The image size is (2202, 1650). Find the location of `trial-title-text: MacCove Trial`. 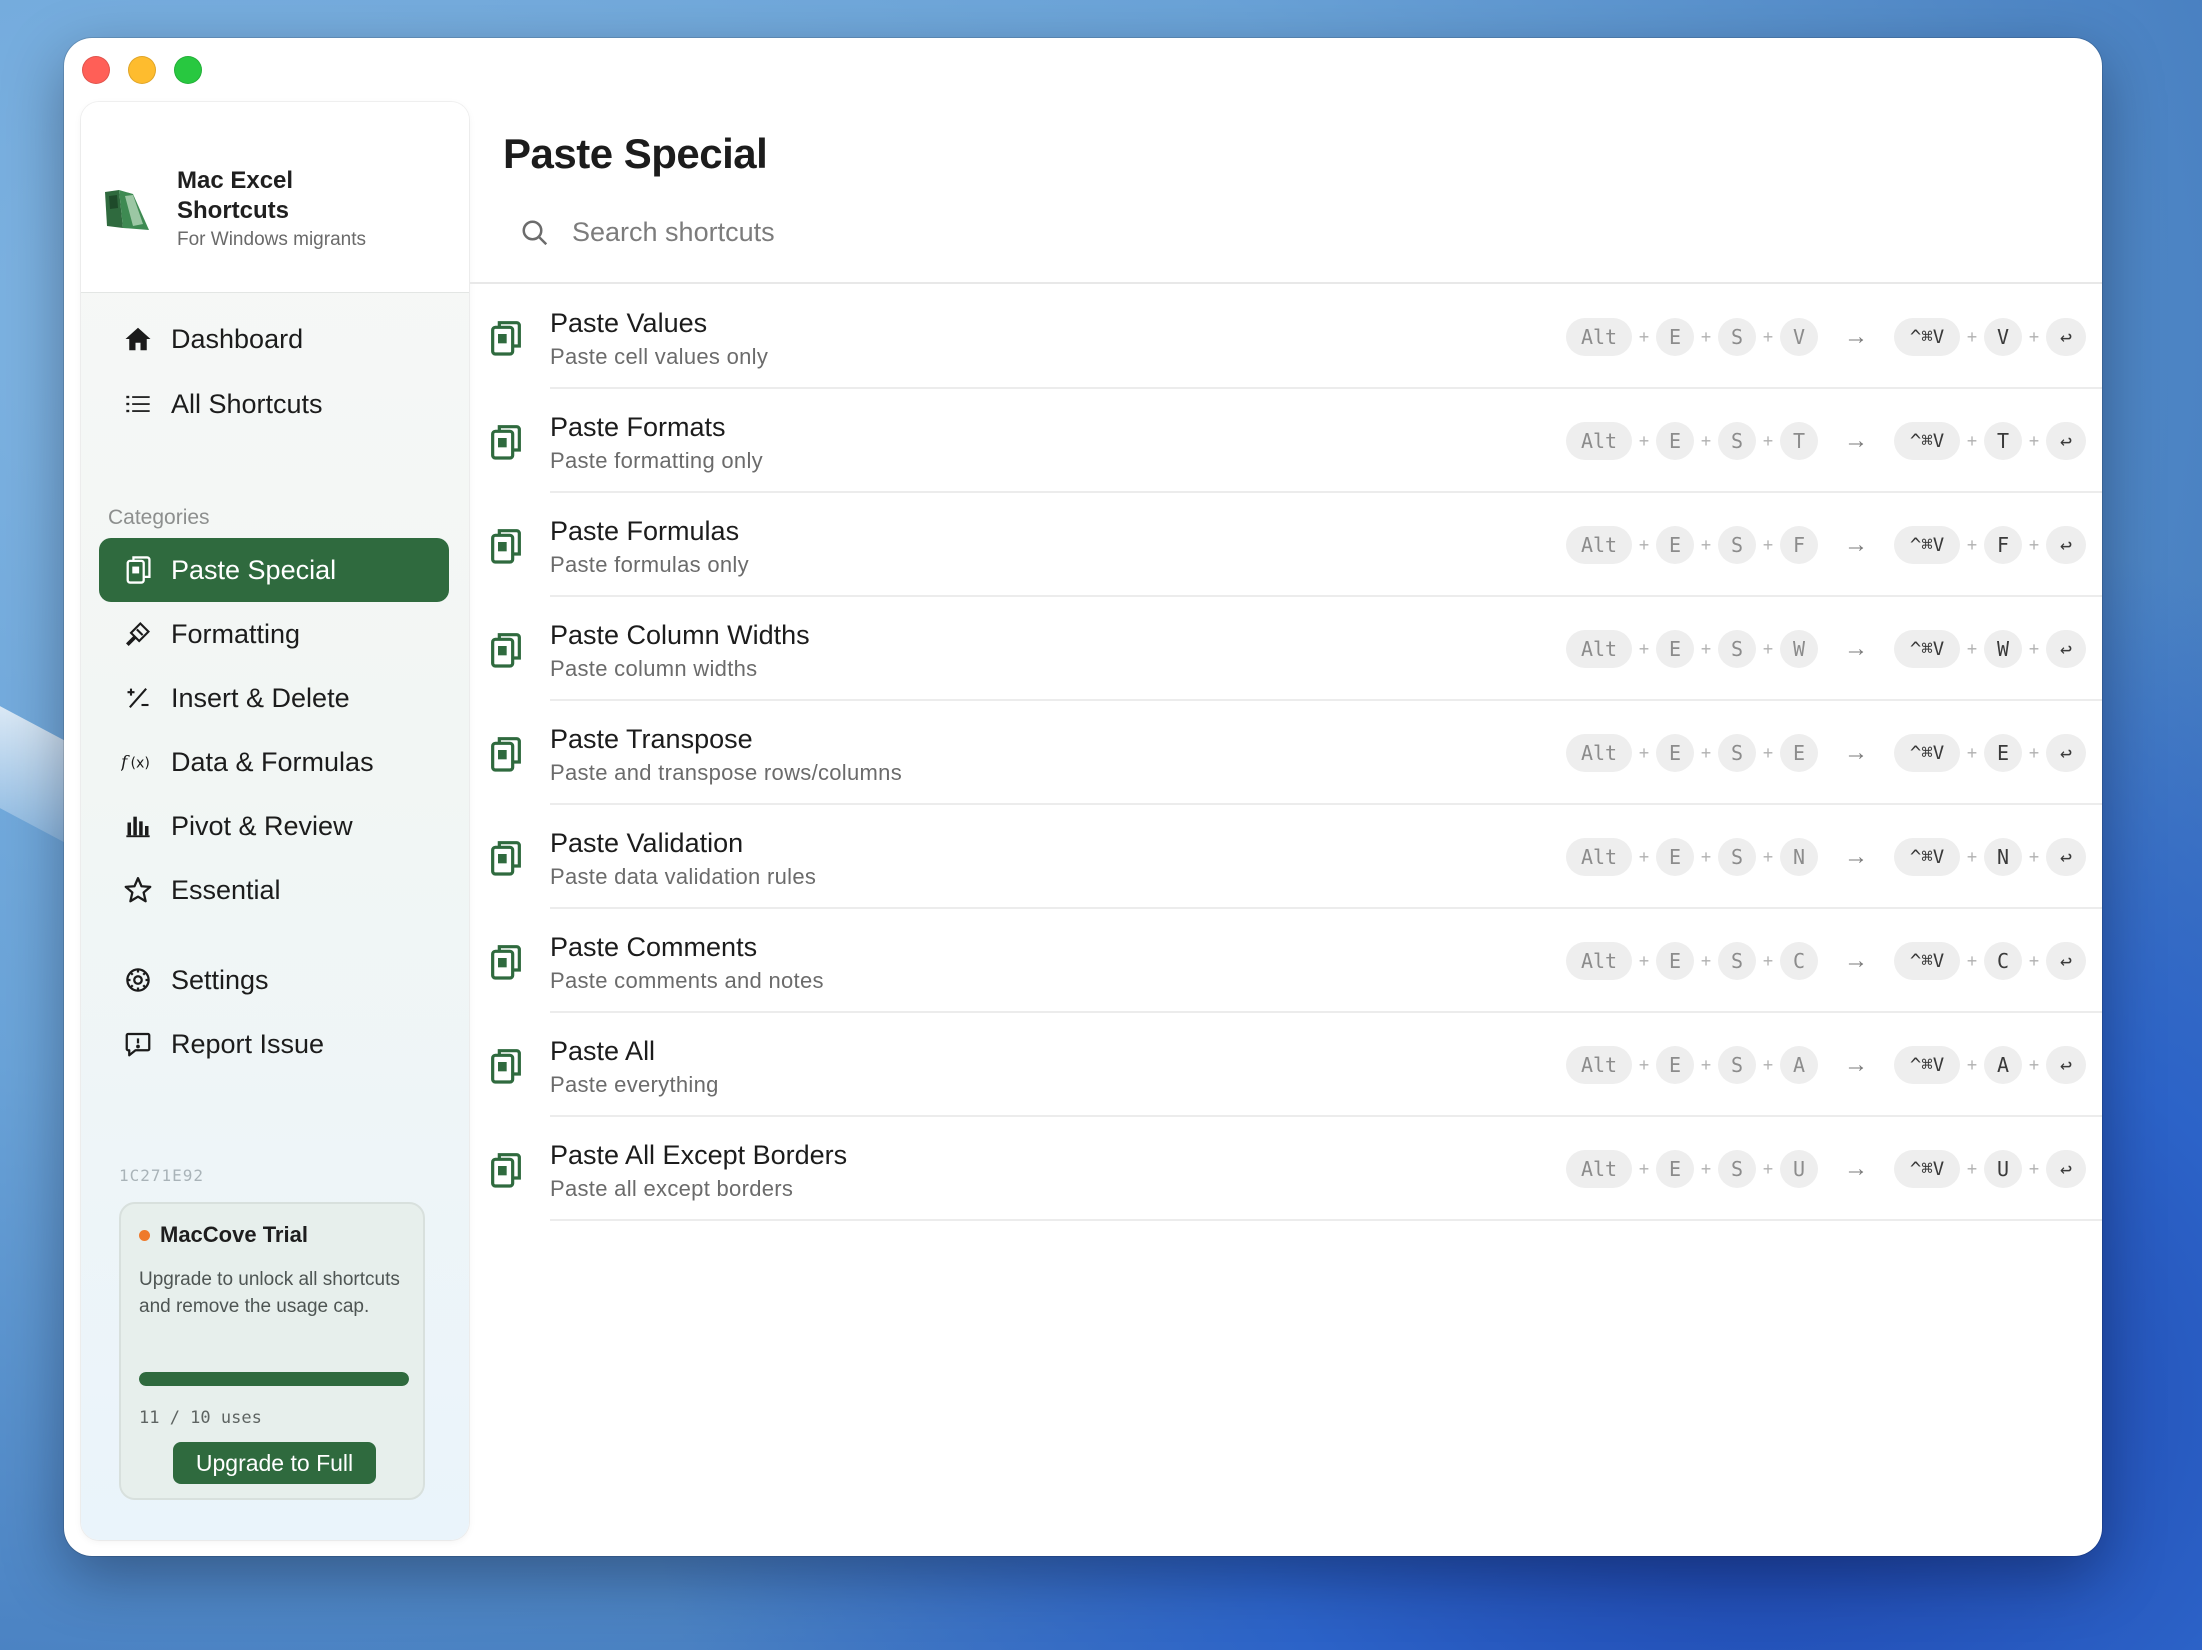

trial-title-text: MacCove Trial is located at coordinates (234, 1234).